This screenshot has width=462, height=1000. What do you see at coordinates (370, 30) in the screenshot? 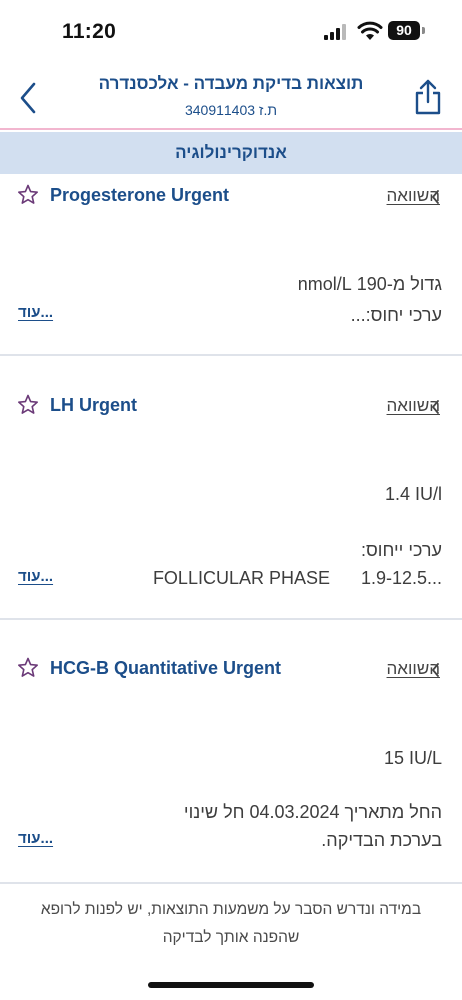
I see `wifi-icon` at bounding box center [370, 30].